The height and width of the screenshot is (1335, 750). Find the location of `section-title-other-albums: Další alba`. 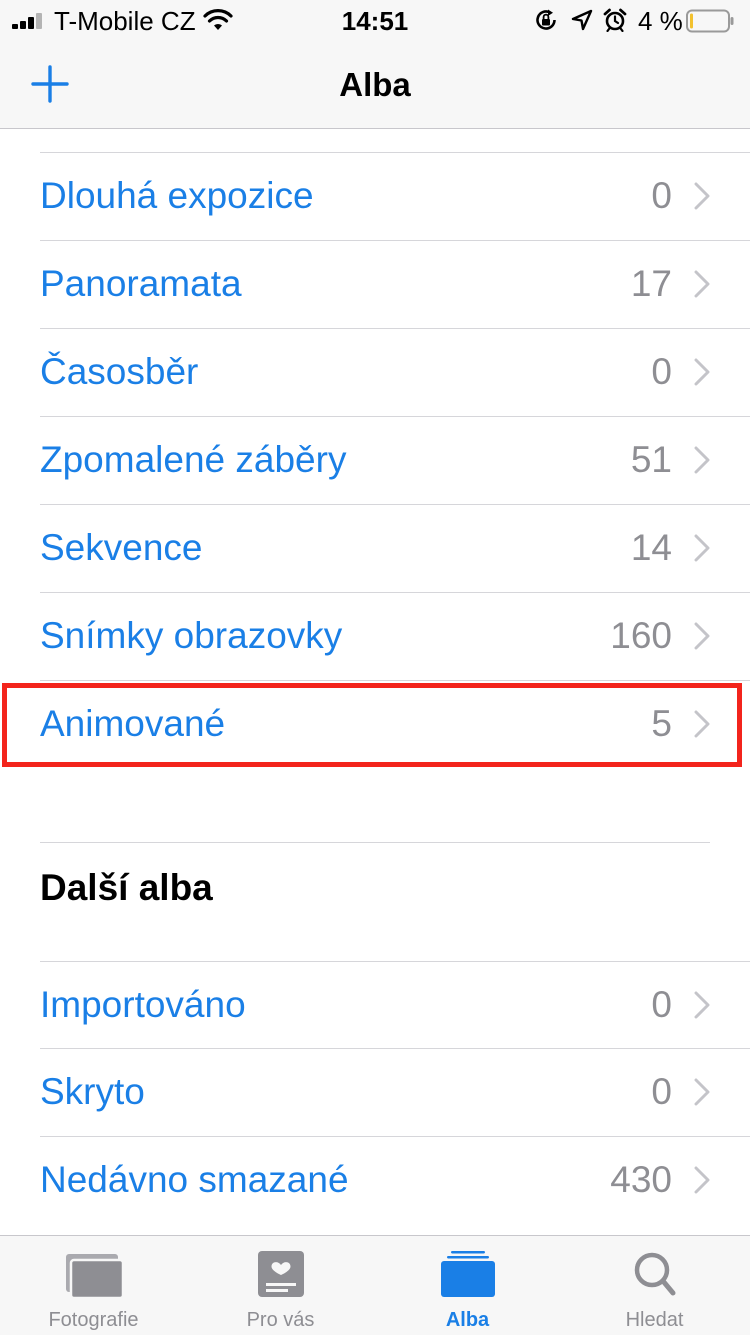

section-title-other-albums: Další alba is located at coordinates (126, 887).